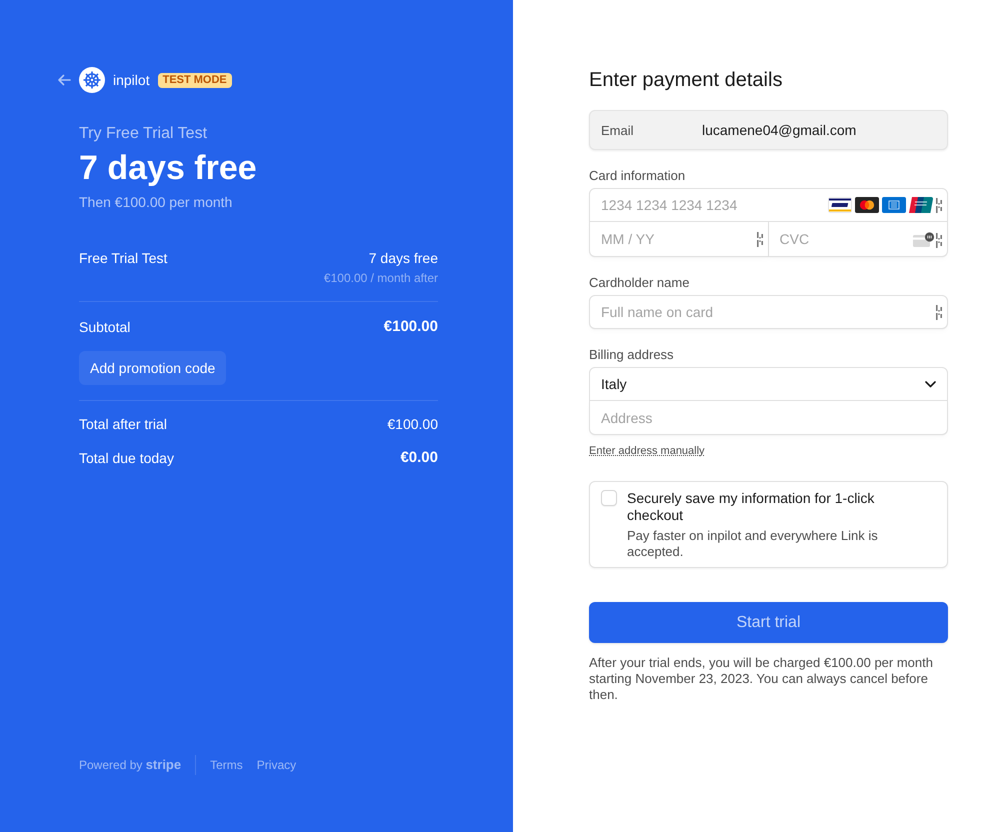 The image size is (1000, 832). I want to click on add-promotion-code-button: Add promotion code, so click(152, 368).